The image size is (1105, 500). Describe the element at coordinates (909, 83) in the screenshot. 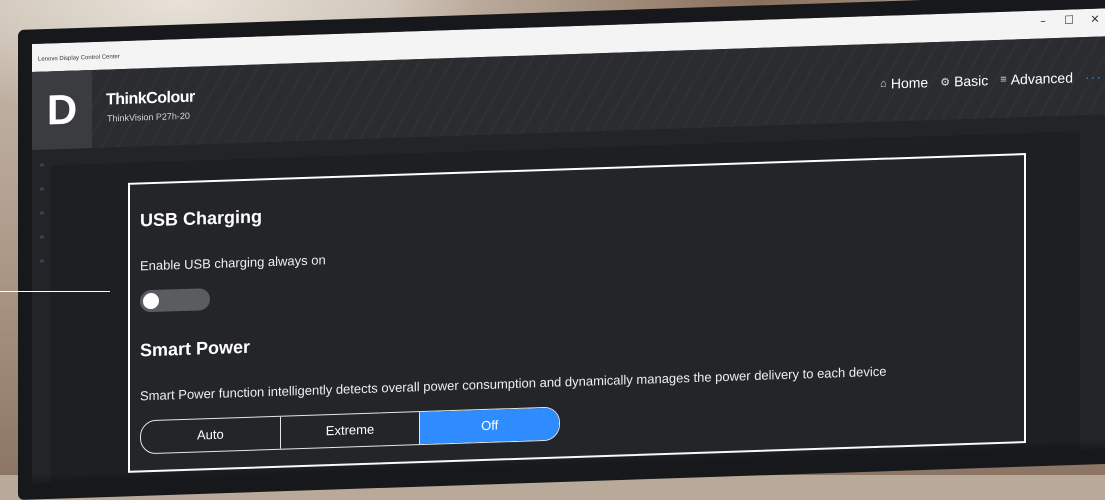

I see `nav-home-label: Home` at that location.